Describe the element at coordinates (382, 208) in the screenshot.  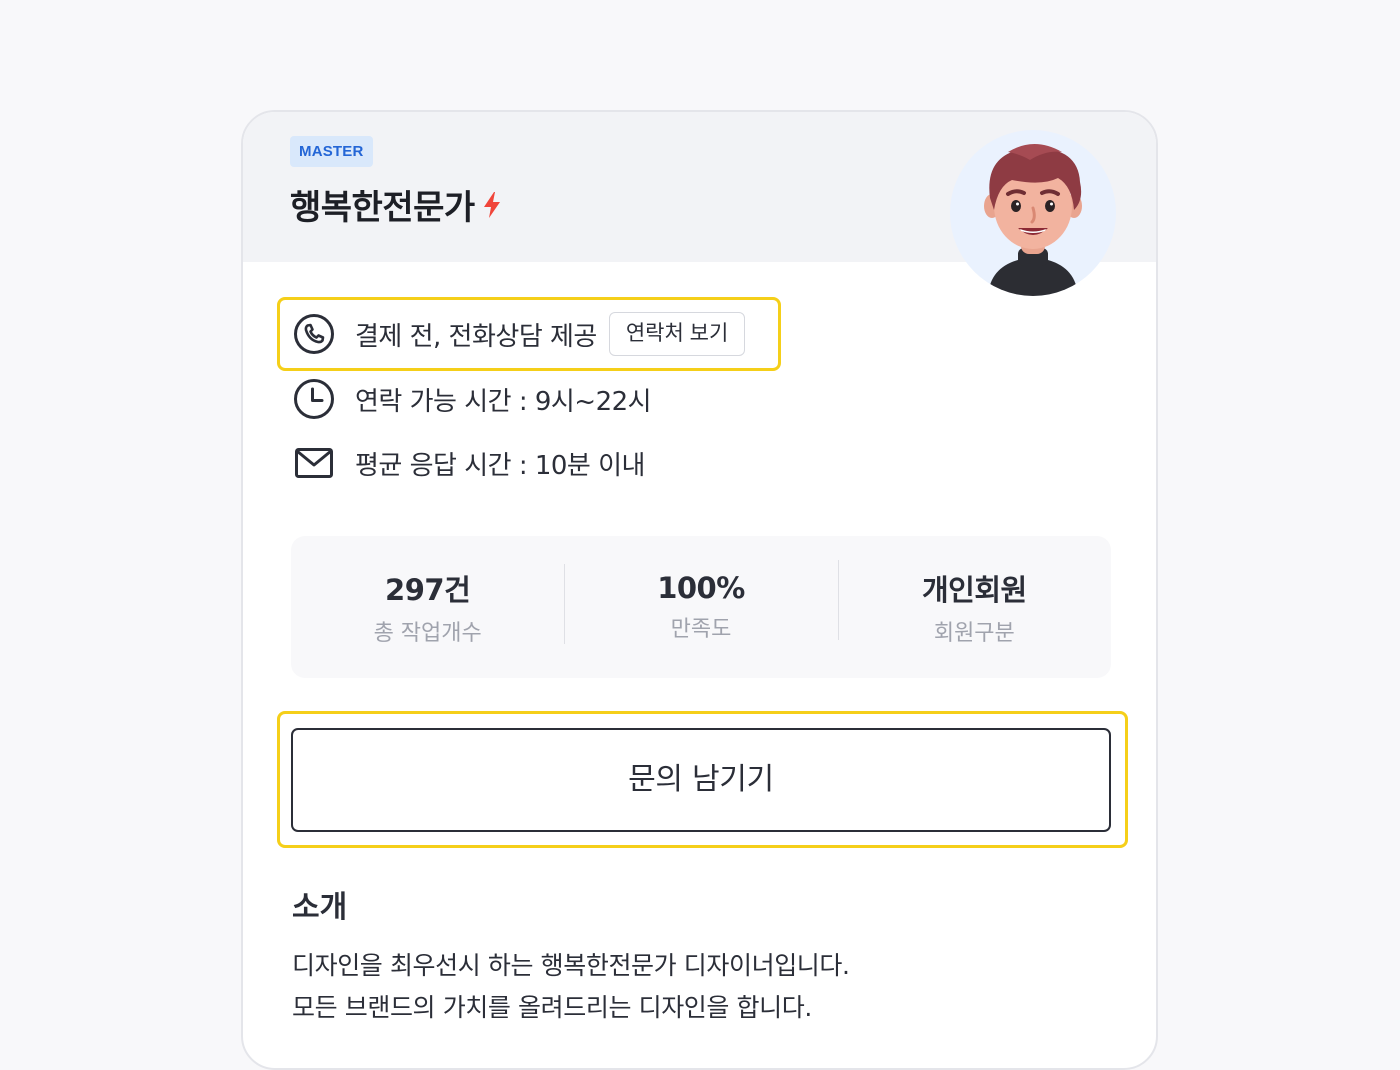
I see `expert-name: 행복한전문가` at that location.